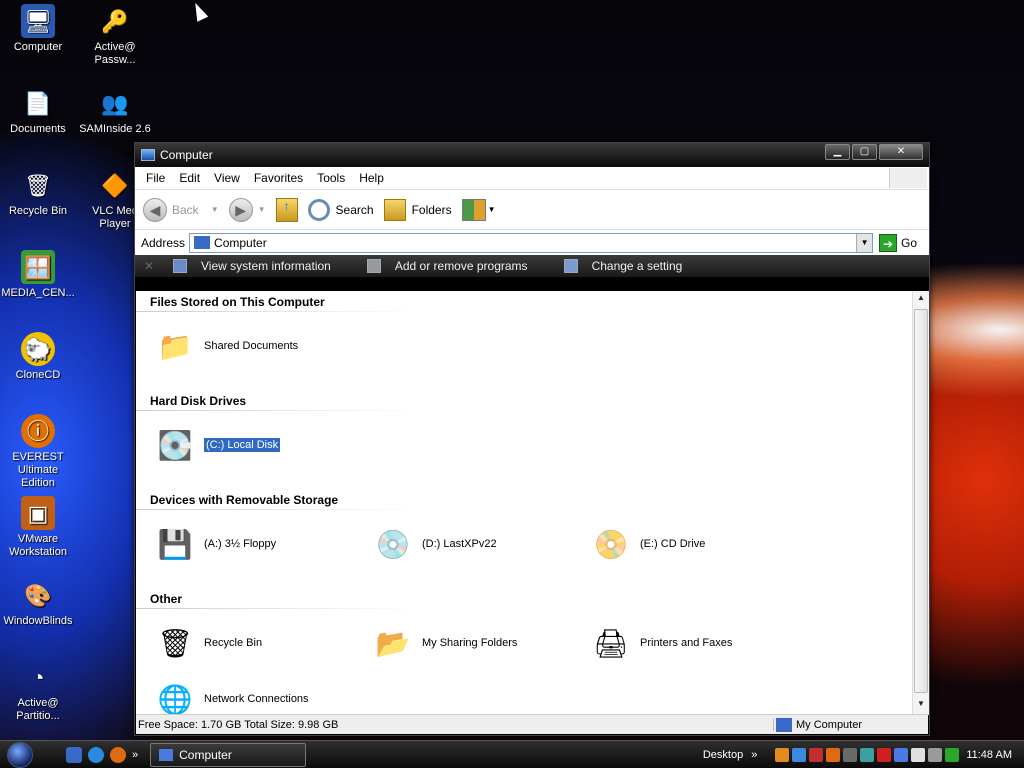 The height and width of the screenshot is (768, 1024). Describe the element at coordinates (864, 152) in the screenshot. I see `maximize-button: ▢` at that location.